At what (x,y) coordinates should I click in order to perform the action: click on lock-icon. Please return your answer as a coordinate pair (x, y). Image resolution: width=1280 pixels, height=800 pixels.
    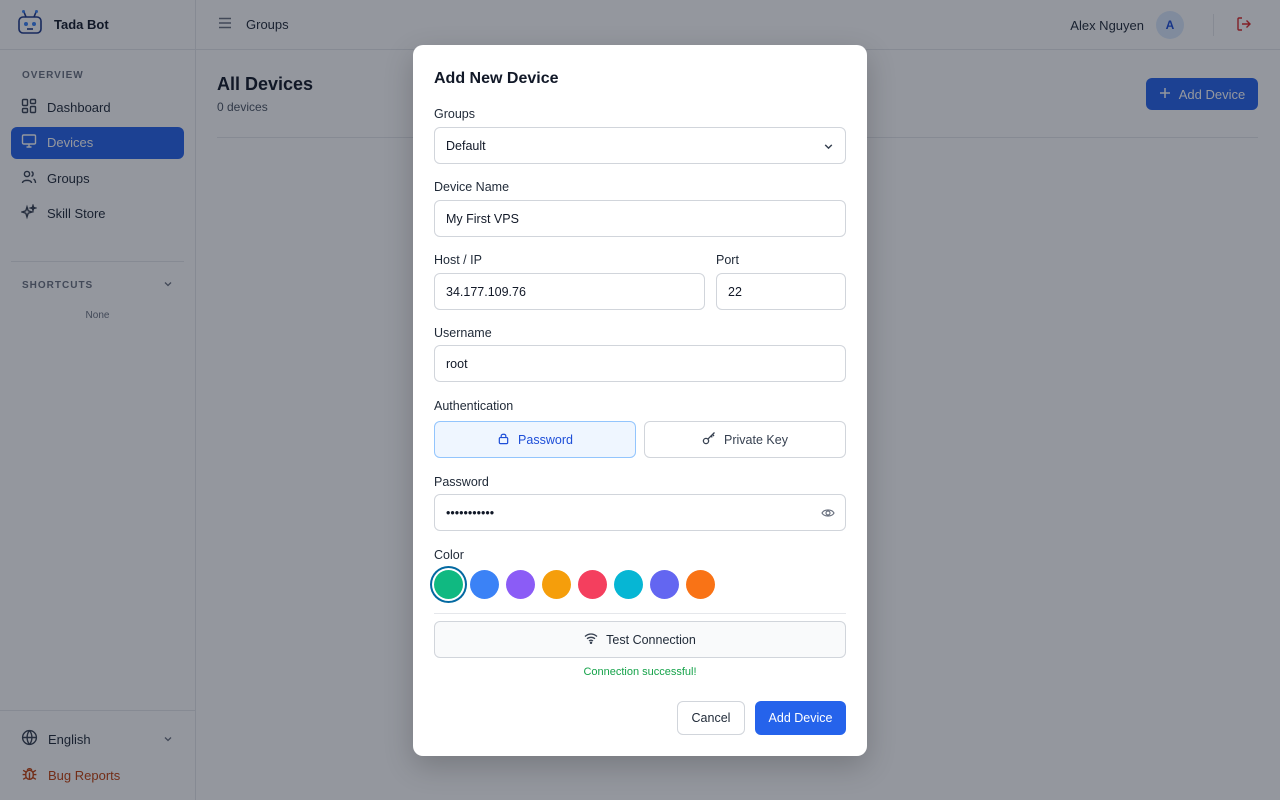
    Looking at the image, I should click on (503, 440).